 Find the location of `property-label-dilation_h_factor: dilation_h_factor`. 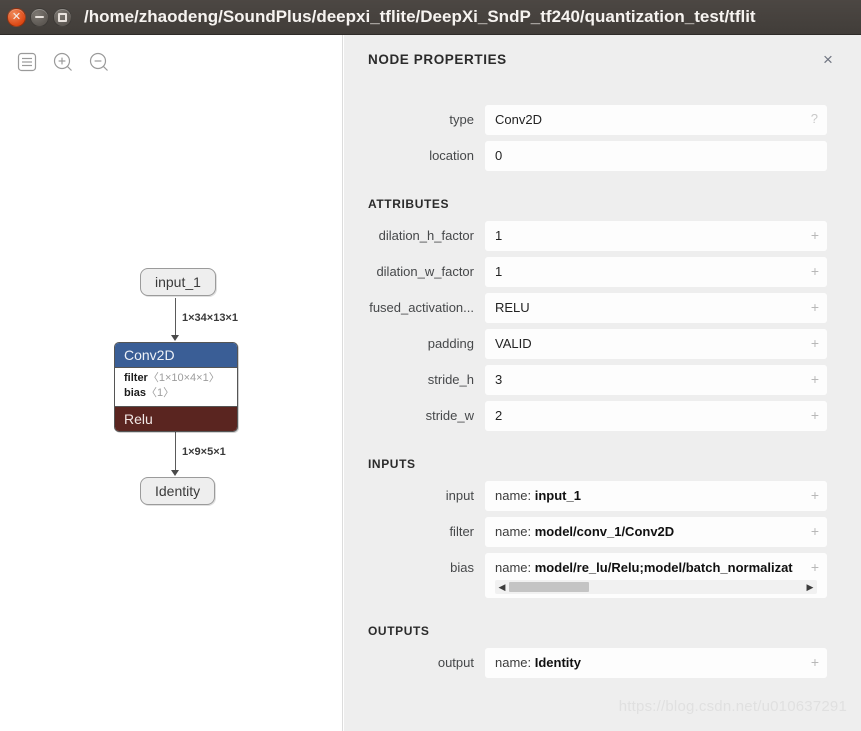

property-label-dilation_h_factor: dilation_h_factor is located at coordinates (426, 235).